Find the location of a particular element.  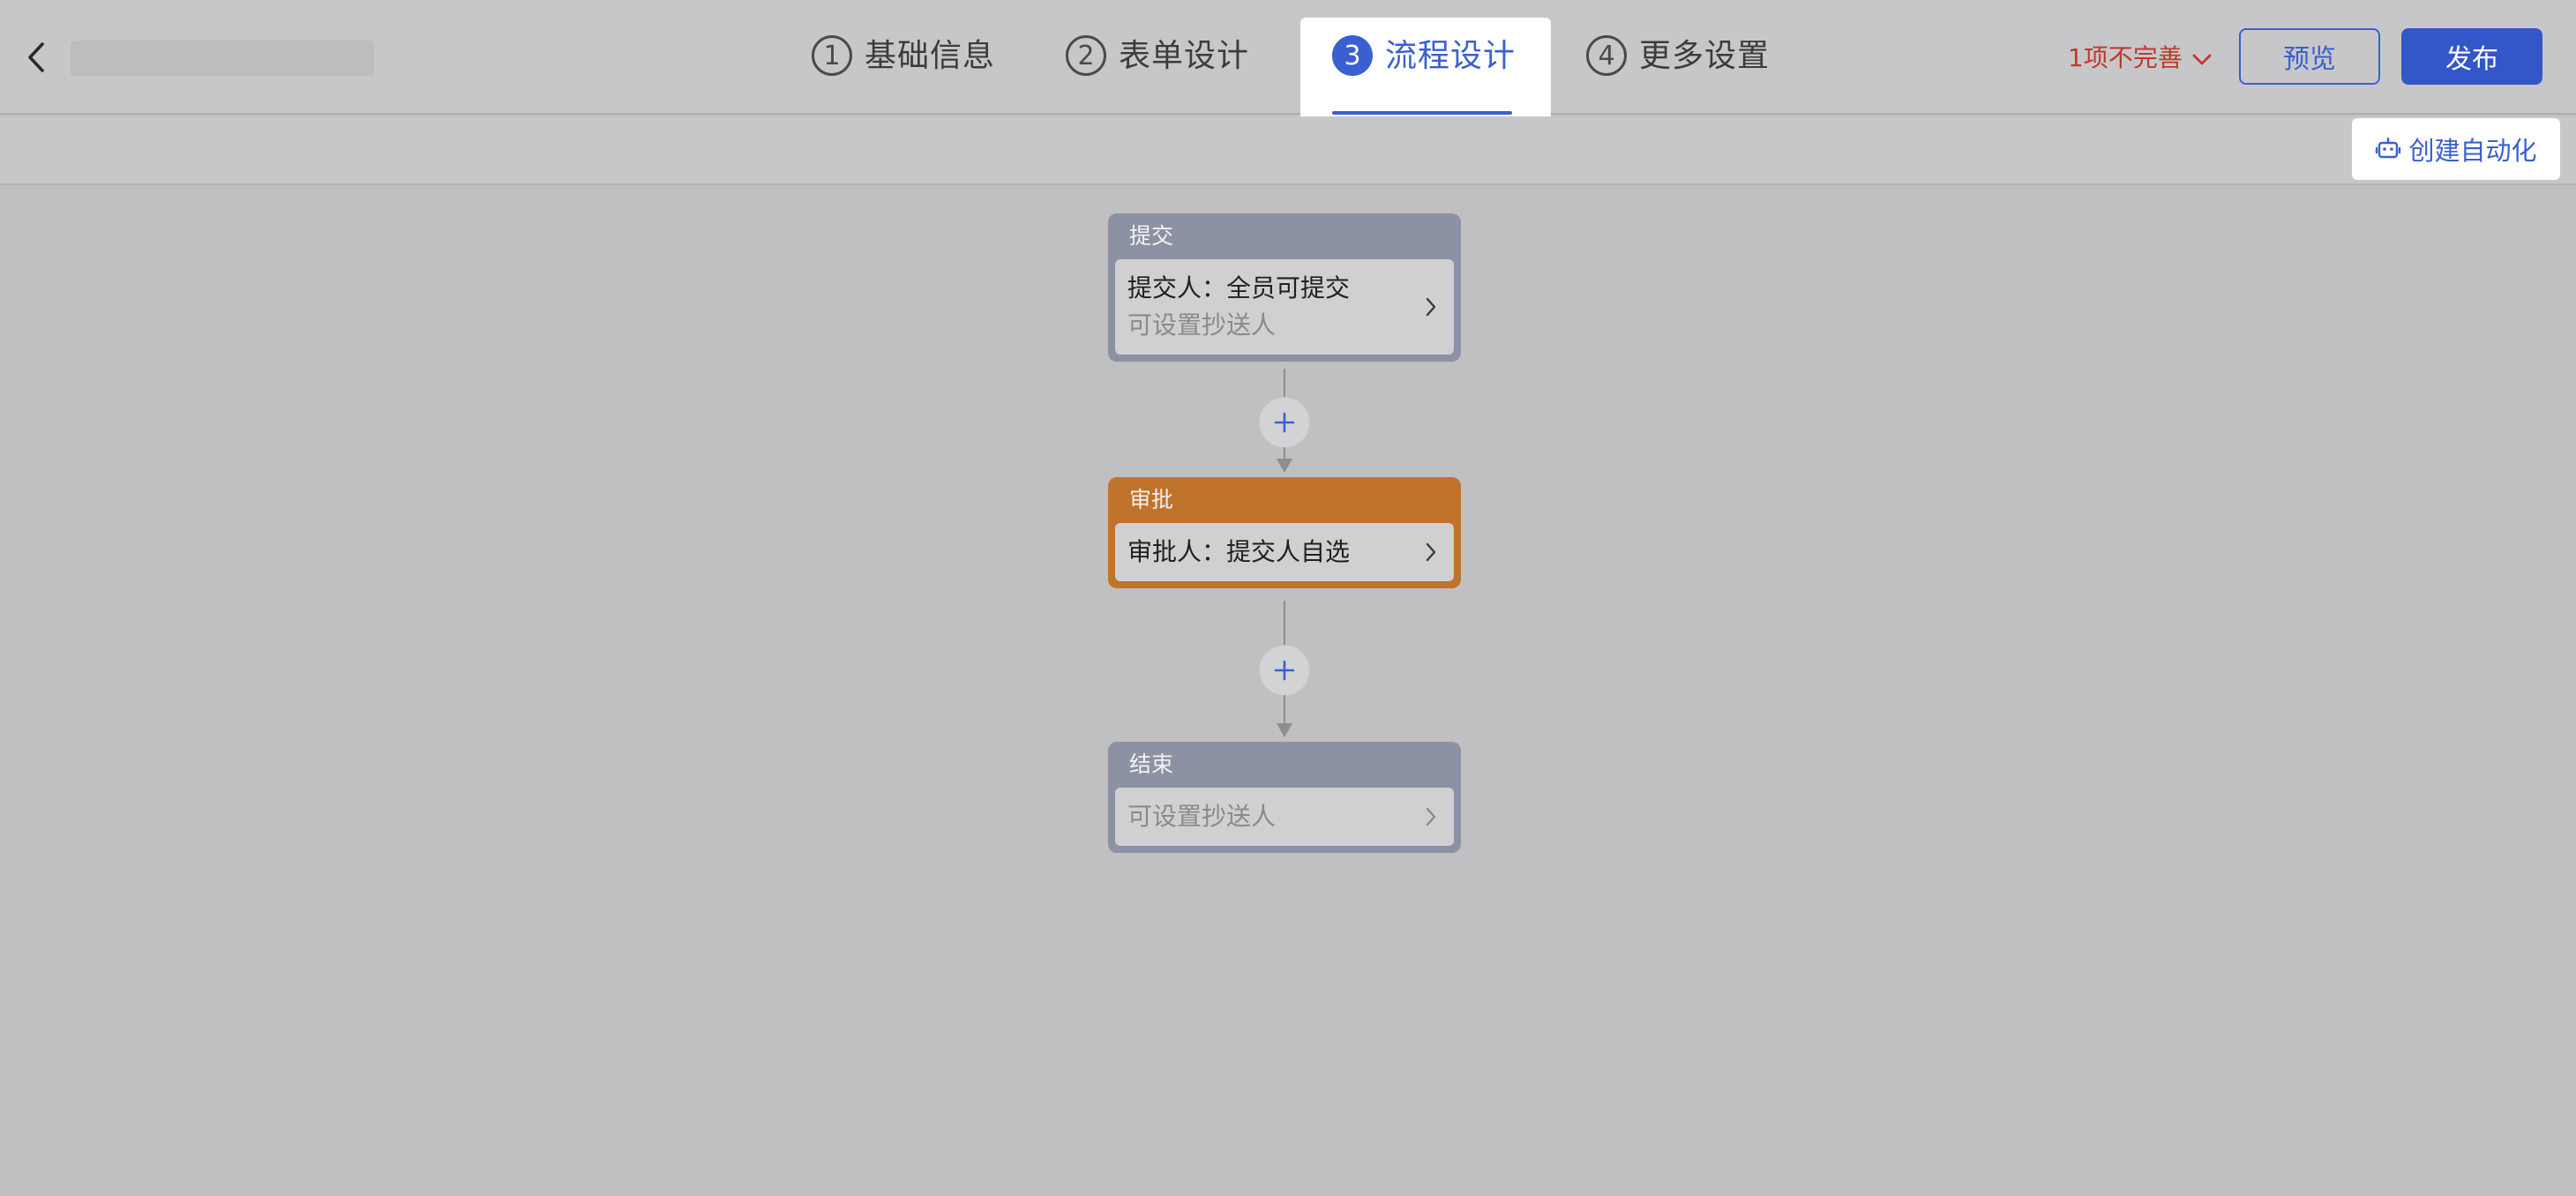

publish-button: 发布 is located at coordinates (2472, 56).